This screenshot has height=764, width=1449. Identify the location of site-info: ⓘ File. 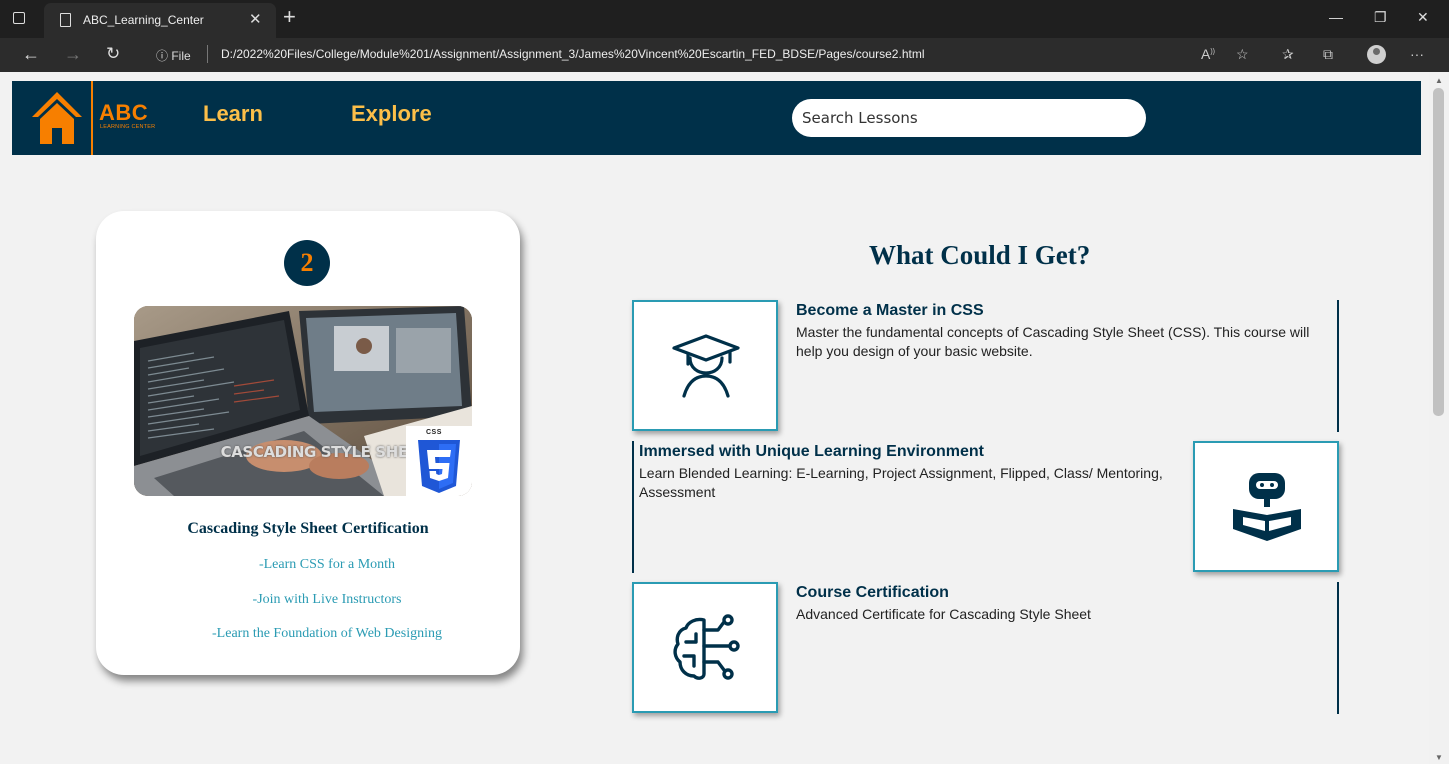
(173, 55).